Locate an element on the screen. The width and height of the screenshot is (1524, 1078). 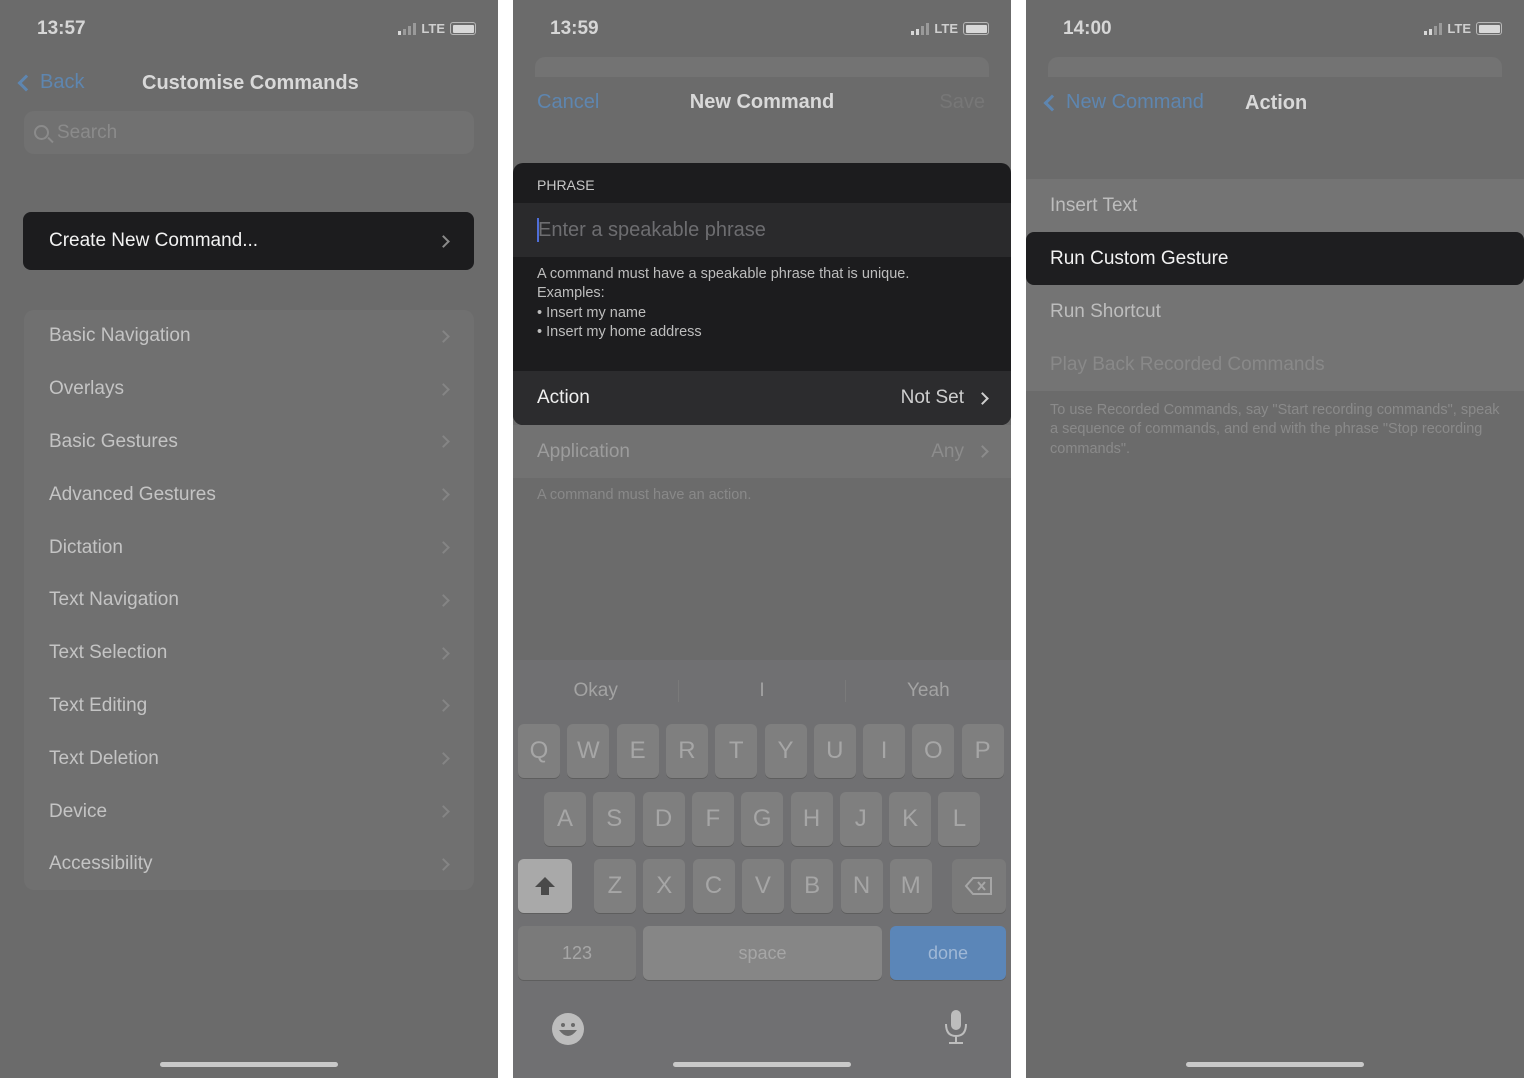
microphone-icon is located at coordinates (956, 1029).